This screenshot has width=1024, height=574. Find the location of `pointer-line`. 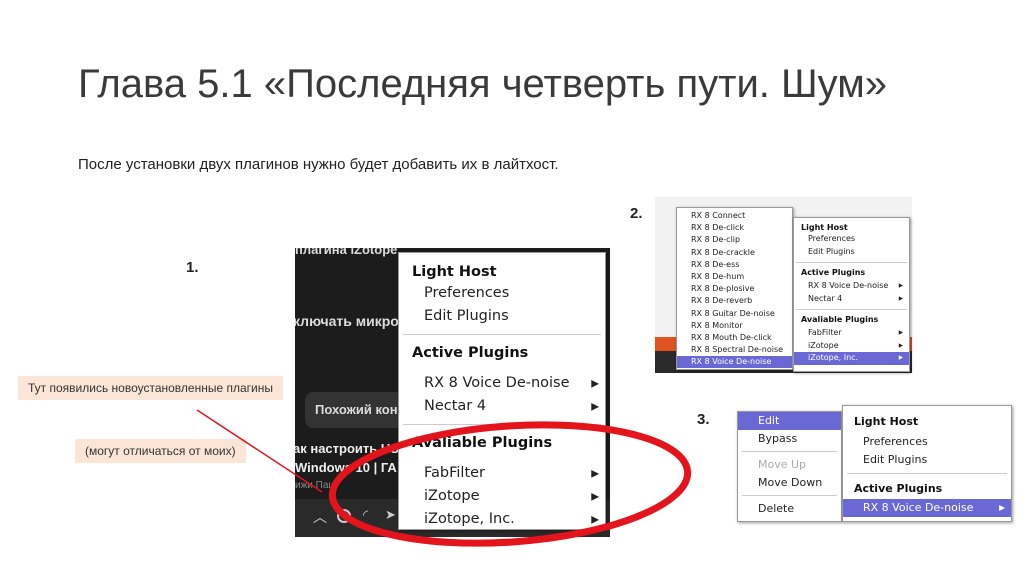

pointer-line is located at coordinates (259, 451).